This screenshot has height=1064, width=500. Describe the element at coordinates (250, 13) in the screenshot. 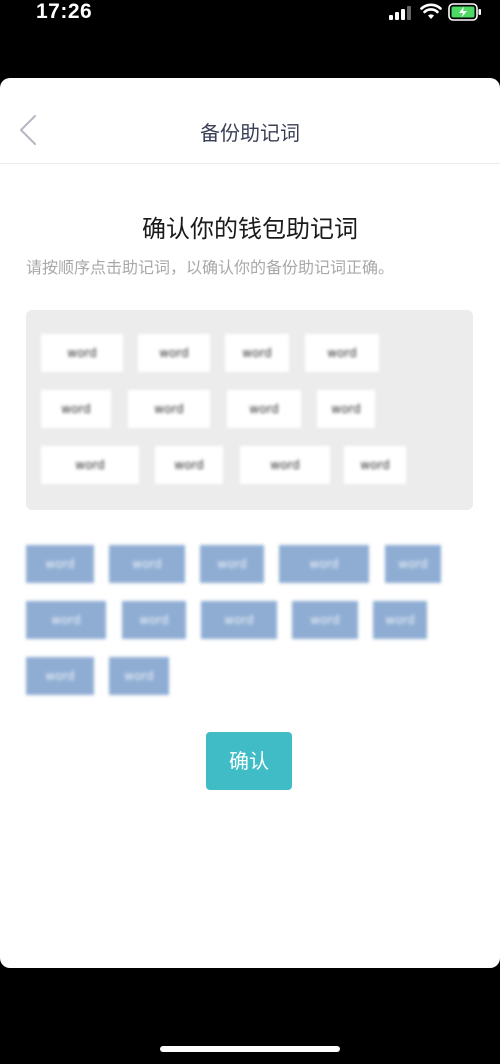

I see `status-bar: 17:26` at that location.